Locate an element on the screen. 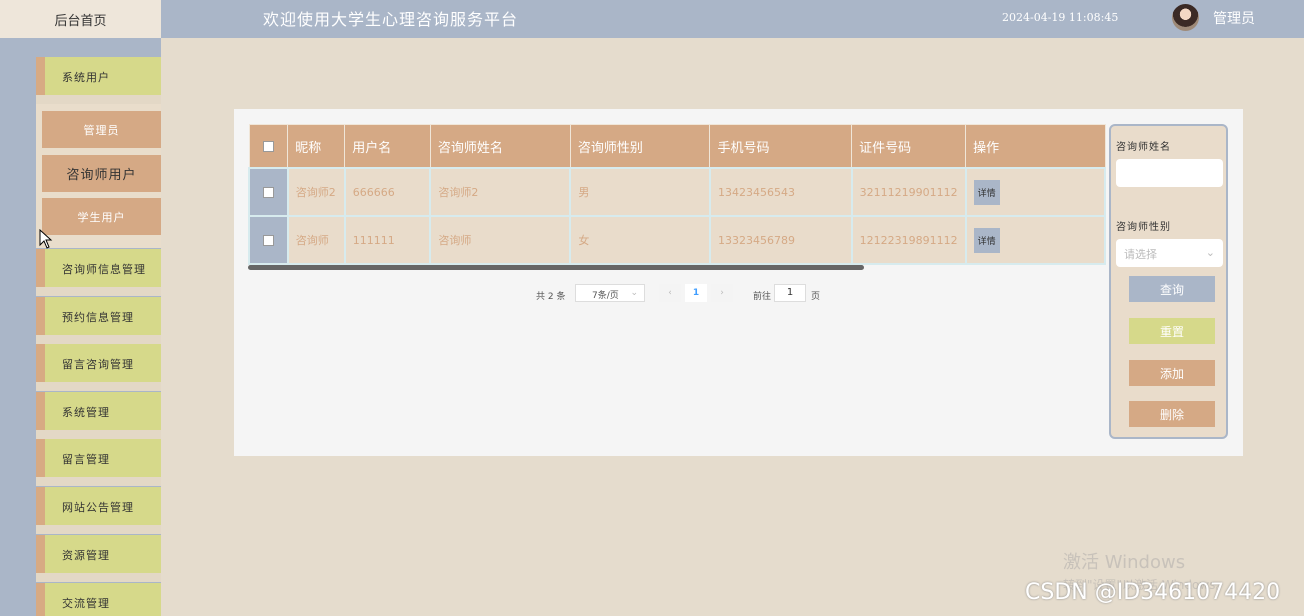 The image size is (1304, 616). cell-gender: 男 is located at coordinates (640, 192).